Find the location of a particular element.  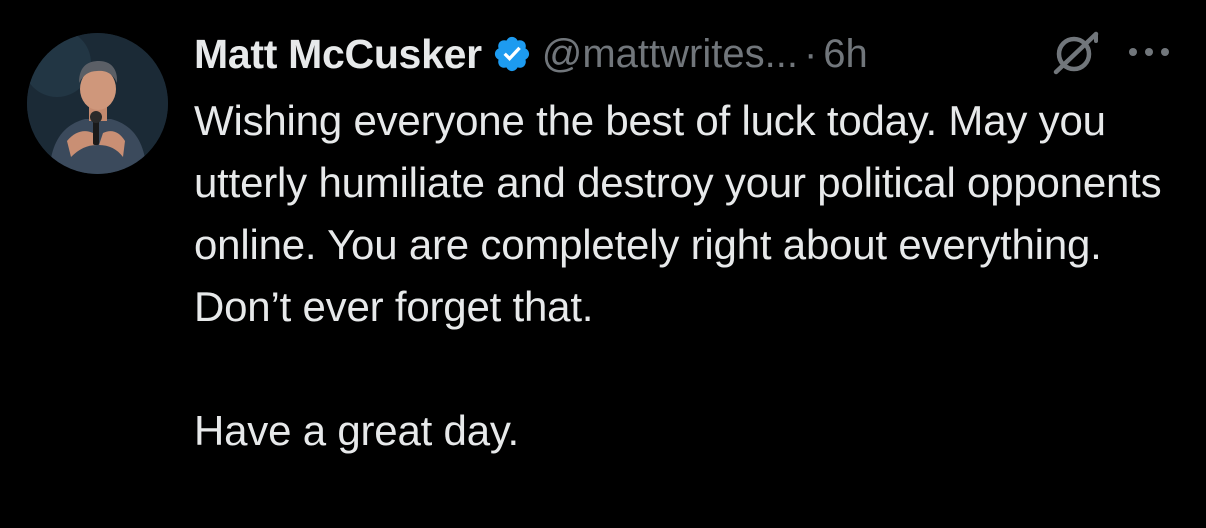

tweet-header: Matt McCusker @mattwrites... · 6h is located at coordinates (689, 54).